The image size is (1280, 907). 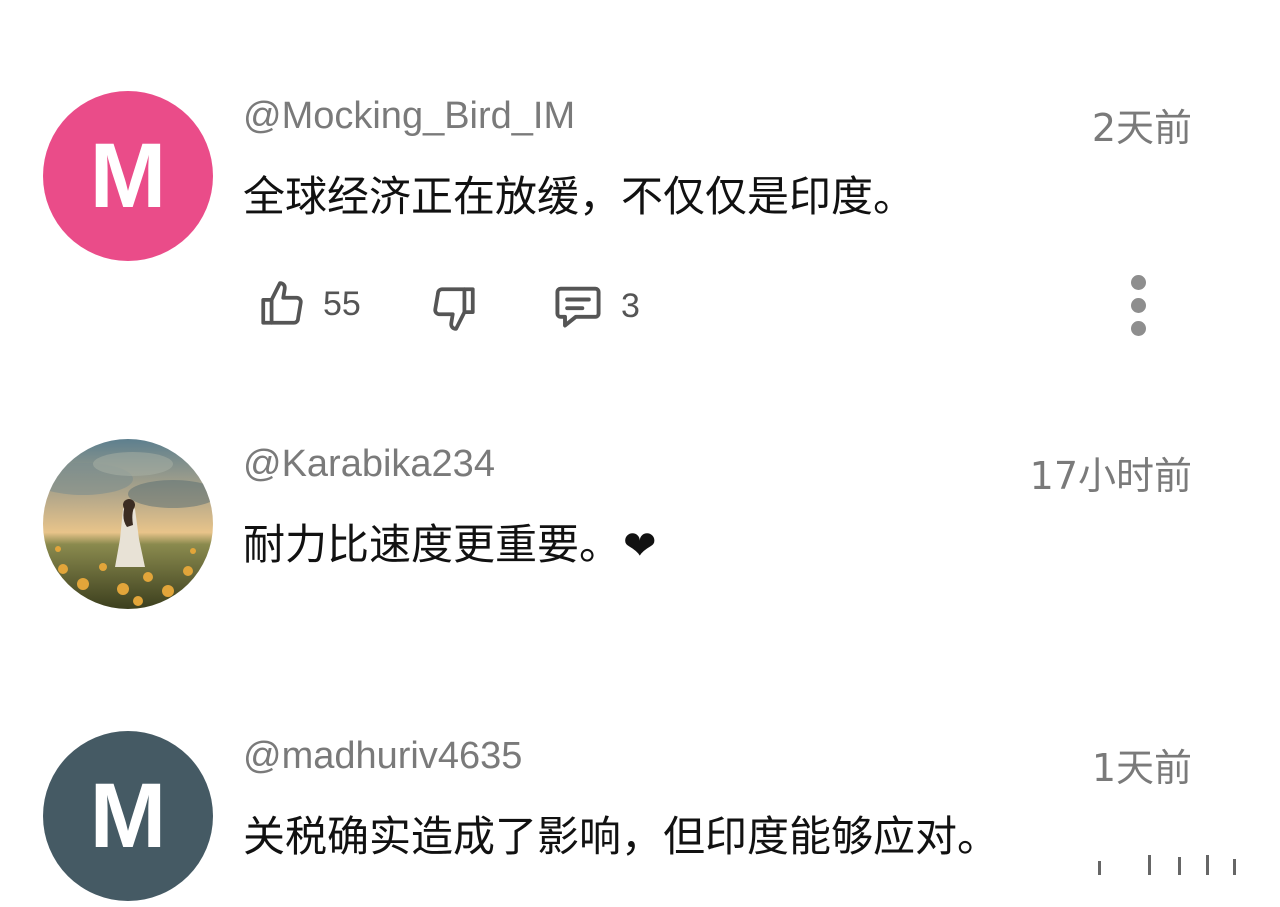 I want to click on comment-time: 17小时前, so click(x=1110, y=476).